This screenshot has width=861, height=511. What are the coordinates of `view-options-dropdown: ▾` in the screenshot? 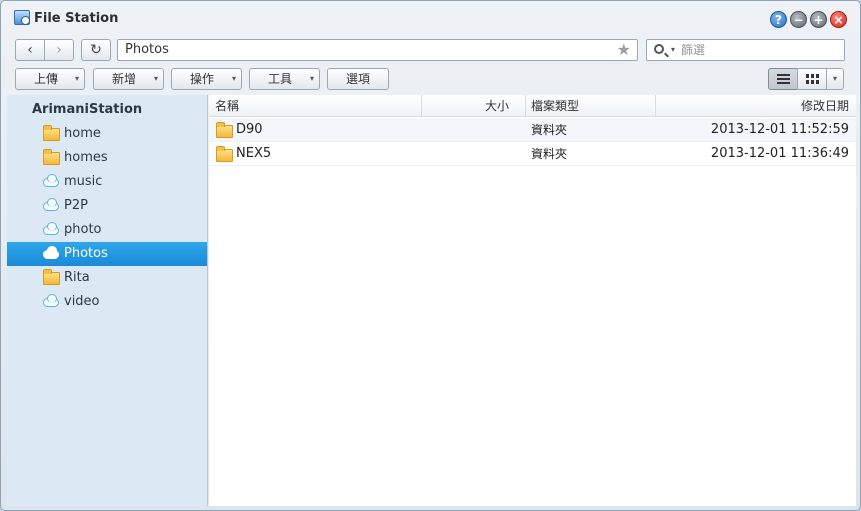 It's located at (835, 79).